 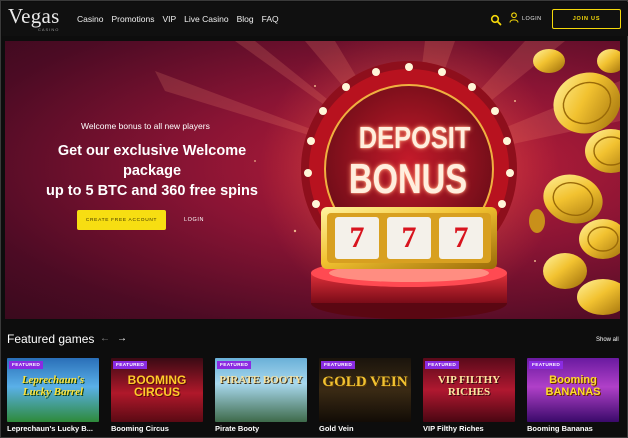 I want to click on game-thumbnail: FEATURED Booming BANANAS, so click(x=573, y=390).